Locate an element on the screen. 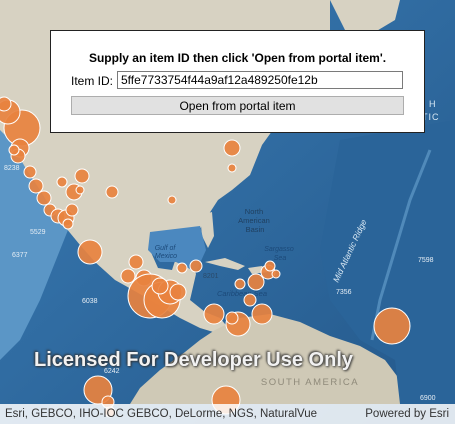 Image resolution: width=455 pixels, height=424 pixels. label-depth-5529: 5529 is located at coordinates (38, 232).